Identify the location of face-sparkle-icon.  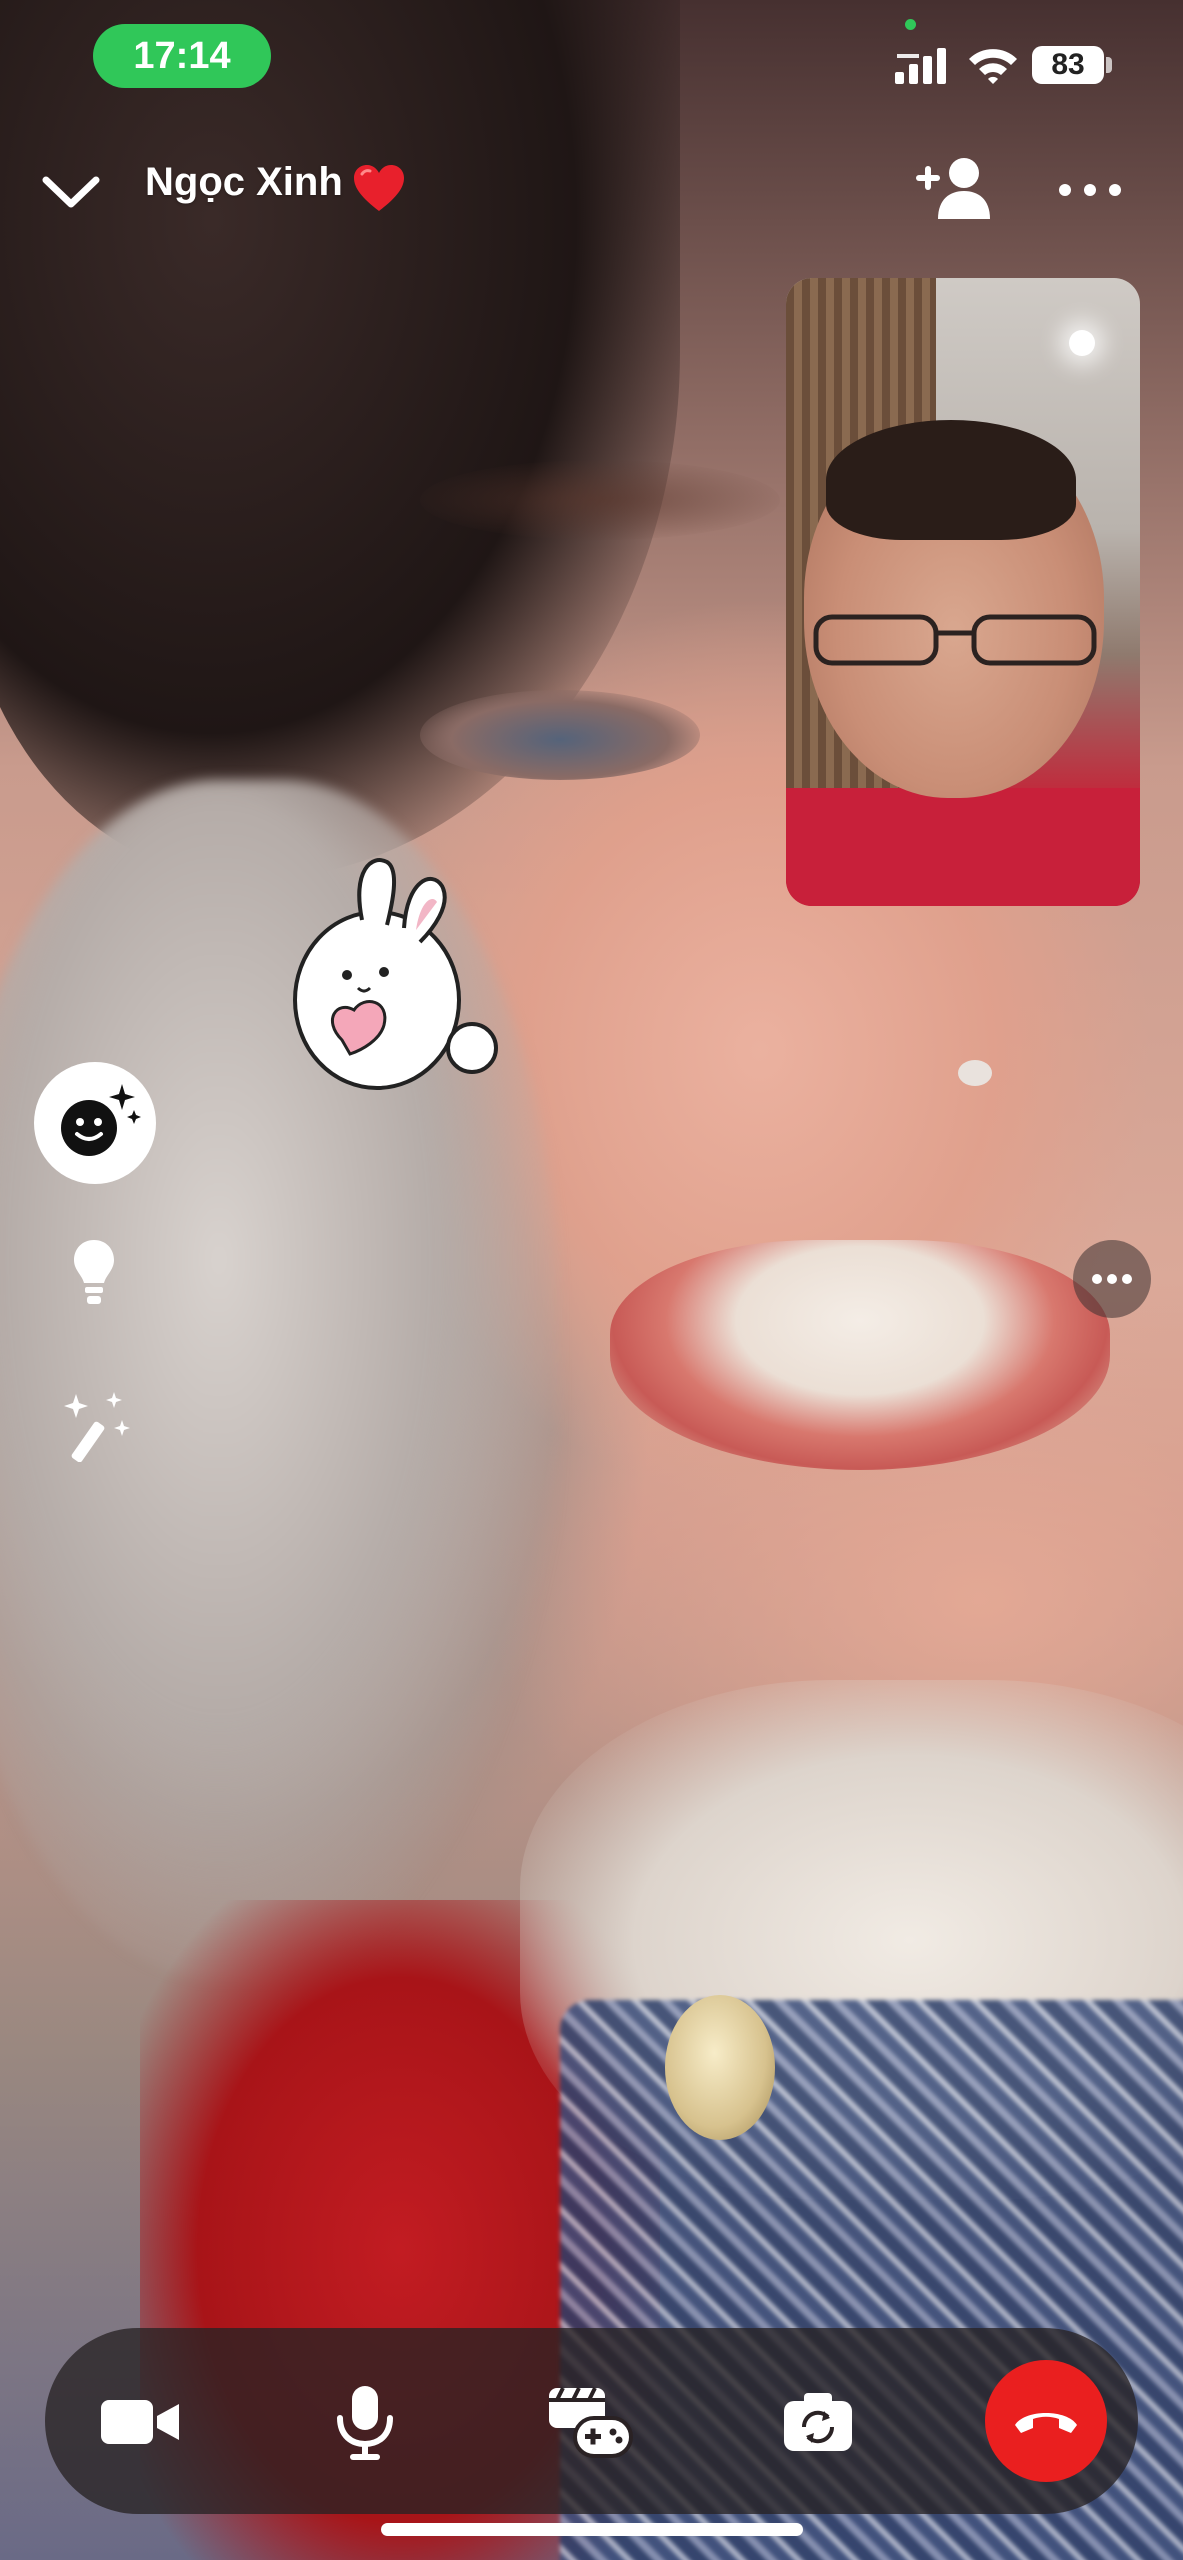
(101, 1120).